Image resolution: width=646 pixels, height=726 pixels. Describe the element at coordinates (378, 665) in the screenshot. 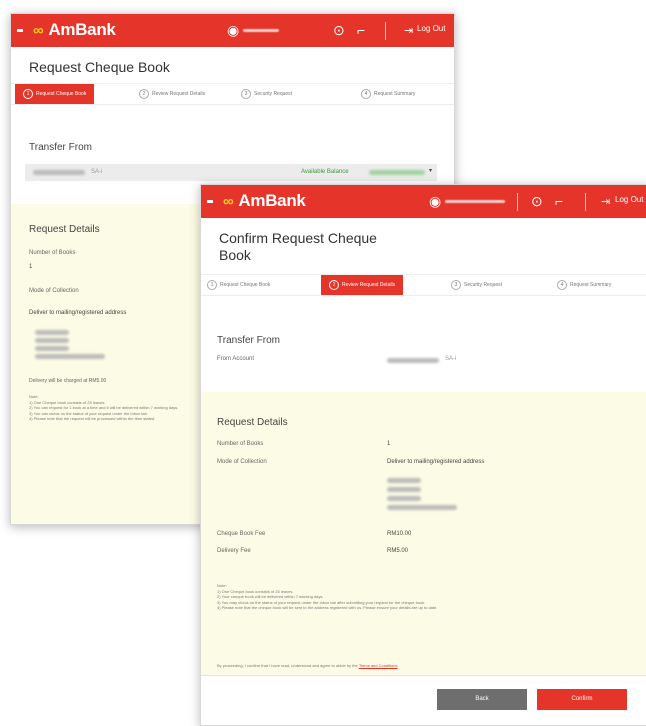

I see `terms-link: Terms and Conditions` at that location.